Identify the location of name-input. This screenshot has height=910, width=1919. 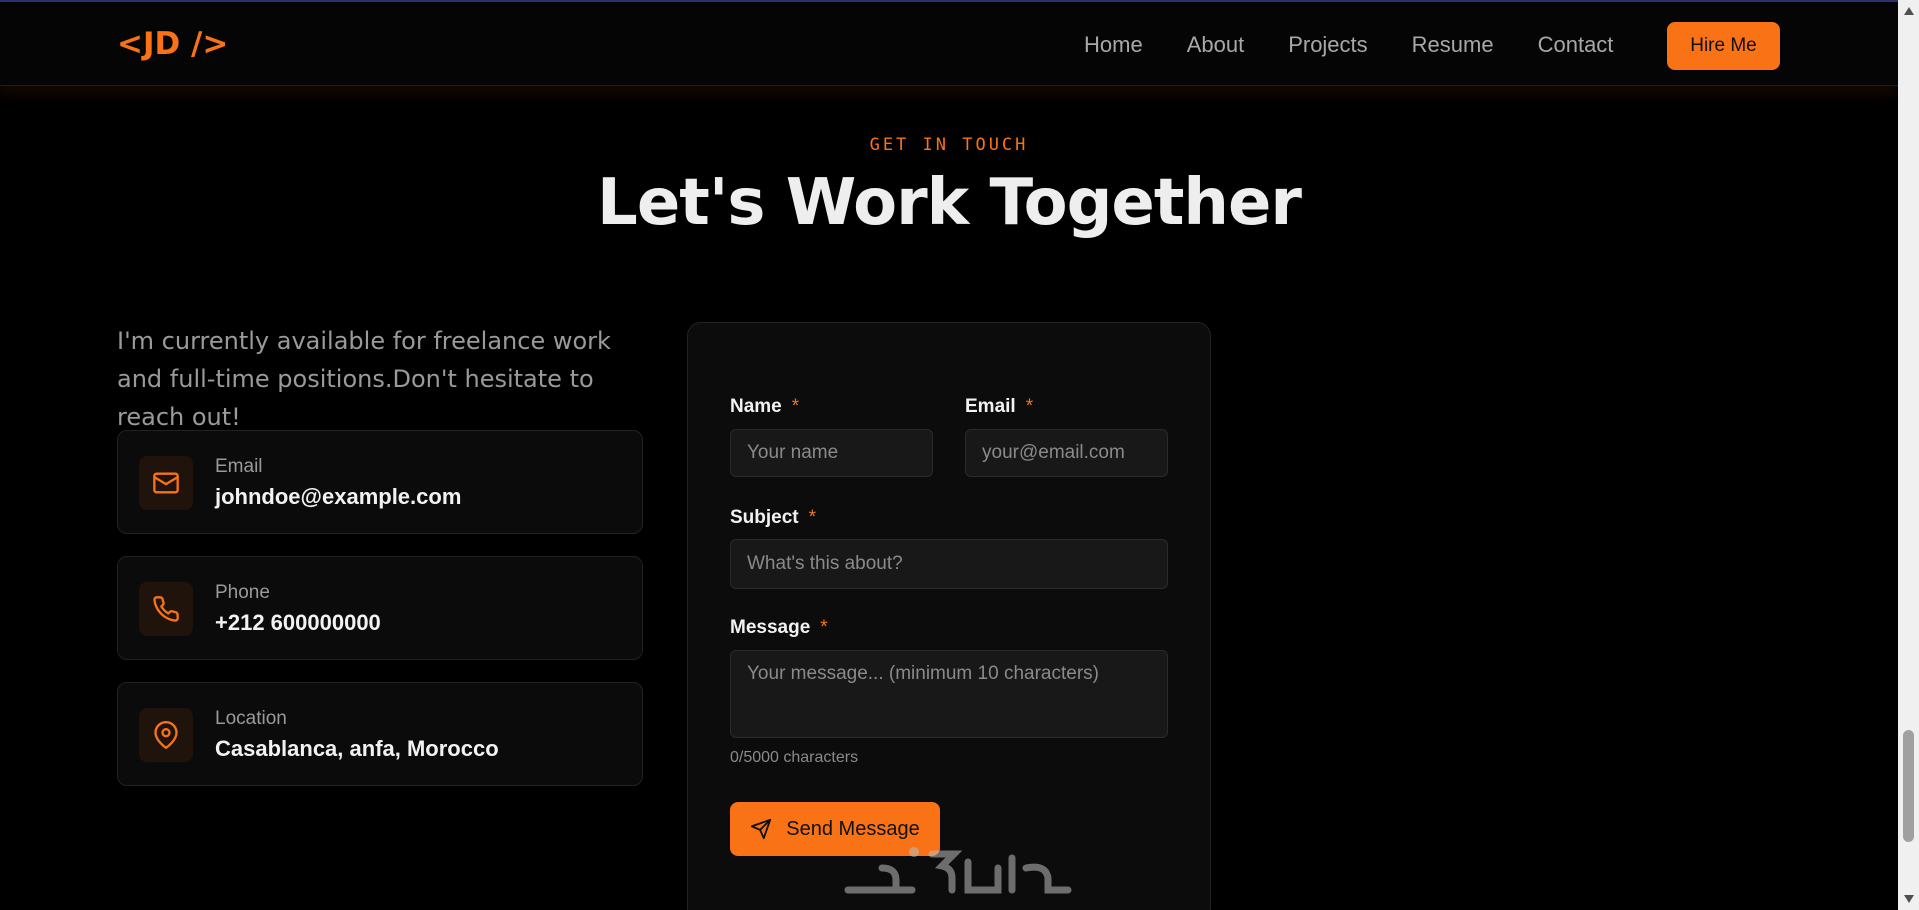
(831, 453).